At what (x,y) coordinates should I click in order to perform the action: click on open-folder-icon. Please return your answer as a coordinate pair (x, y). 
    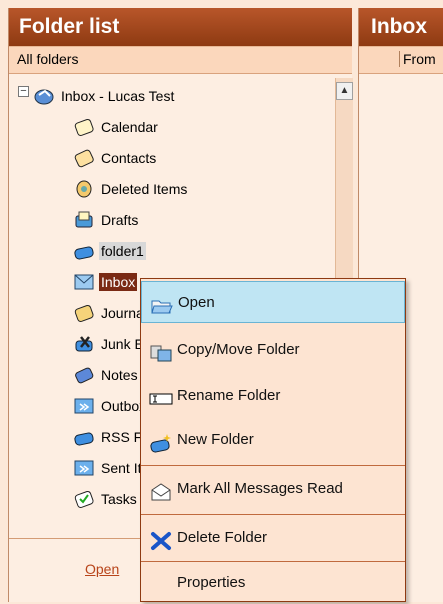
    Looking at the image, I should click on (162, 303).